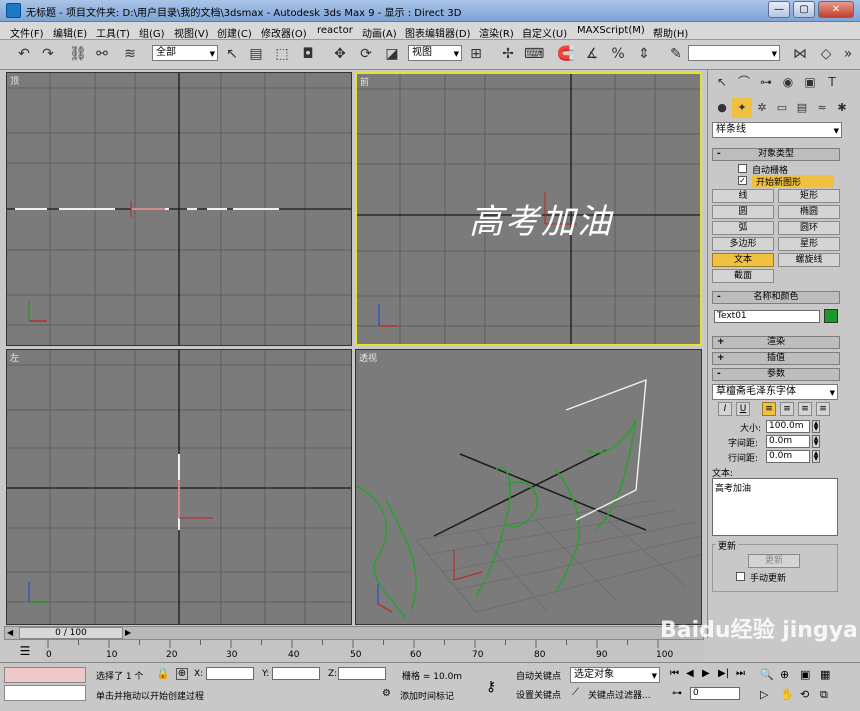  I want to click on space-warps-icon: ≈, so click(822, 108).